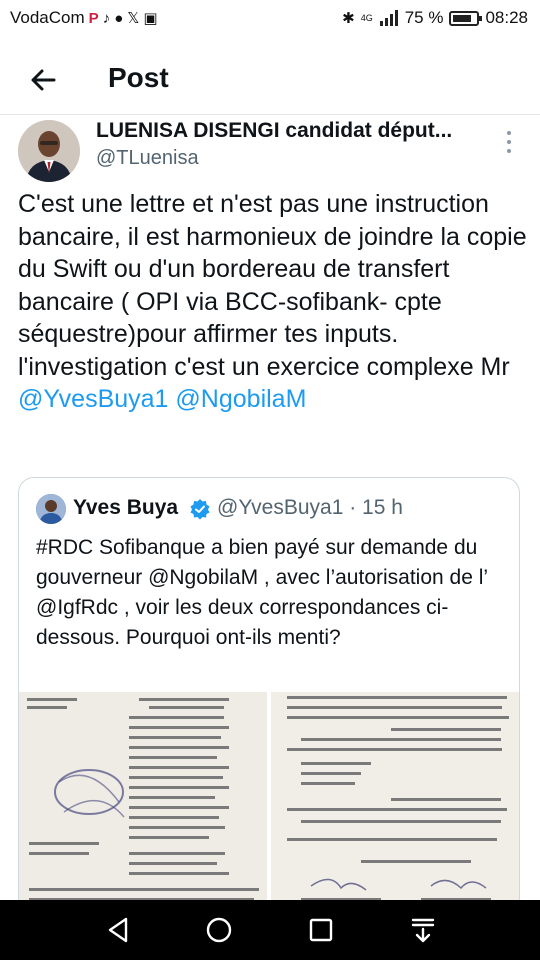 The width and height of the screenshot is (540, 960). I want to click on keyboard-hide-icon, so click(423, 930).